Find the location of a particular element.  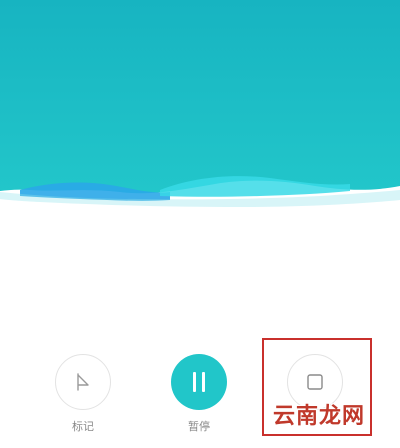

mark-label: 标记 is located at coordinates (83, 426).